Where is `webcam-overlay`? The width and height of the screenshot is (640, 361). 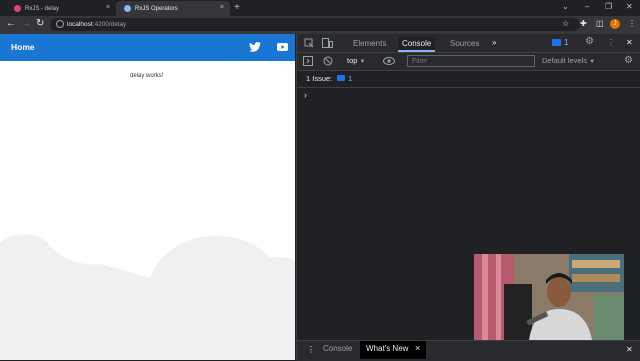
webcam-overlay is located at coordinates (549, 297).